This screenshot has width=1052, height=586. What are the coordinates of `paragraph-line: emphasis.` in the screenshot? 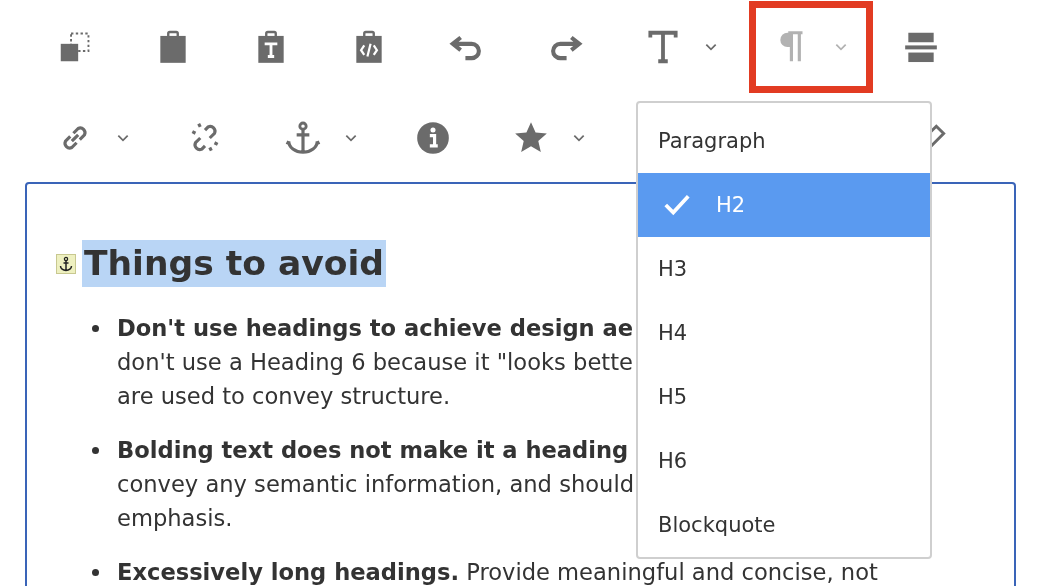 It's located at (175, 518).